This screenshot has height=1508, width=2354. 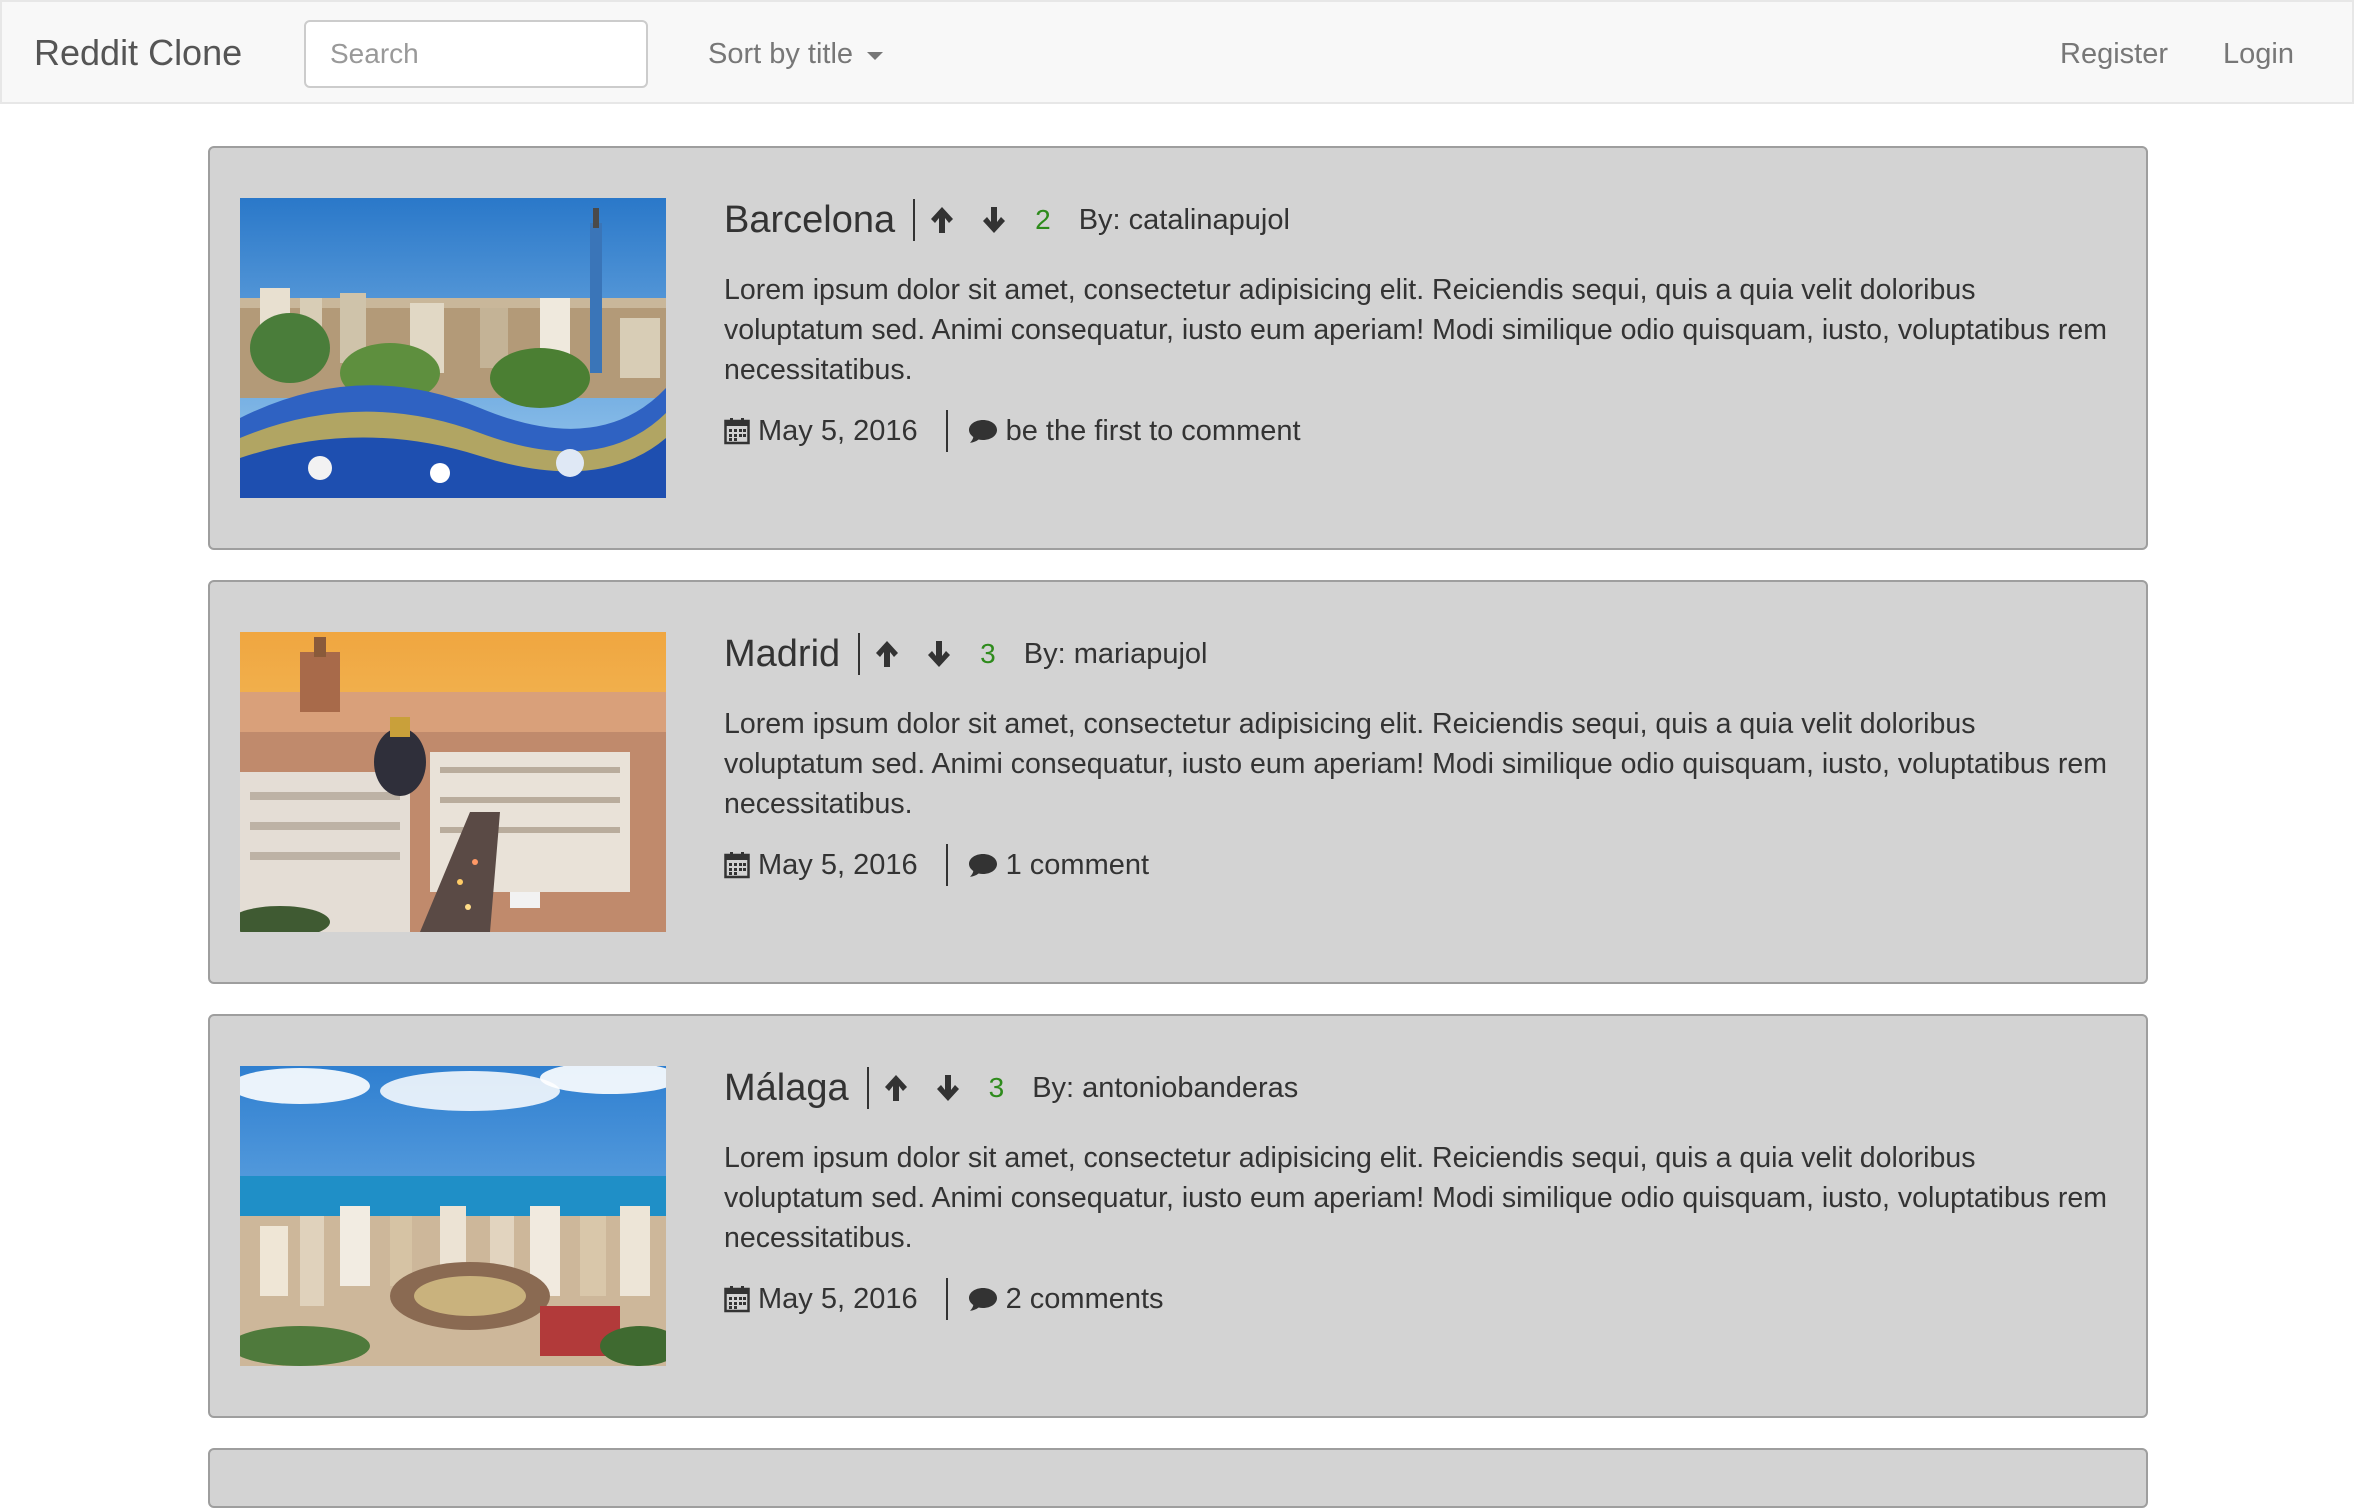 What do you see at coordinates (781, 54) in the screenshot?
I see `sort-label: Sort by title` at bounding box center [781, 54].